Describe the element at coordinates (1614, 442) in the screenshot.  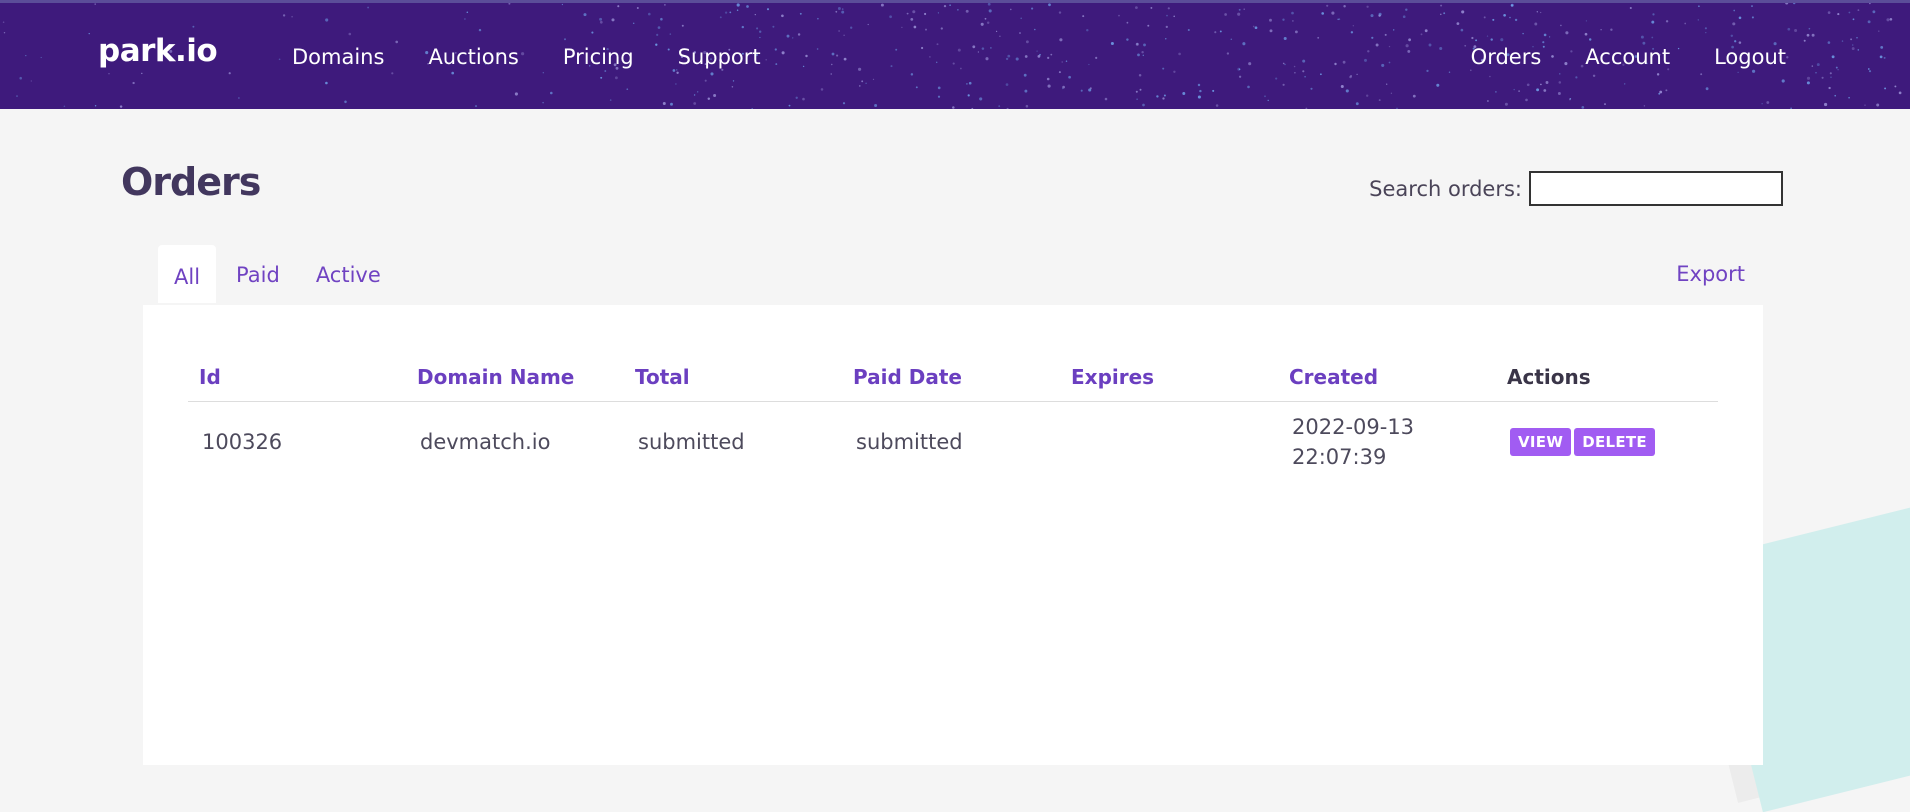
I see `delete-button: DELETE` at that location.